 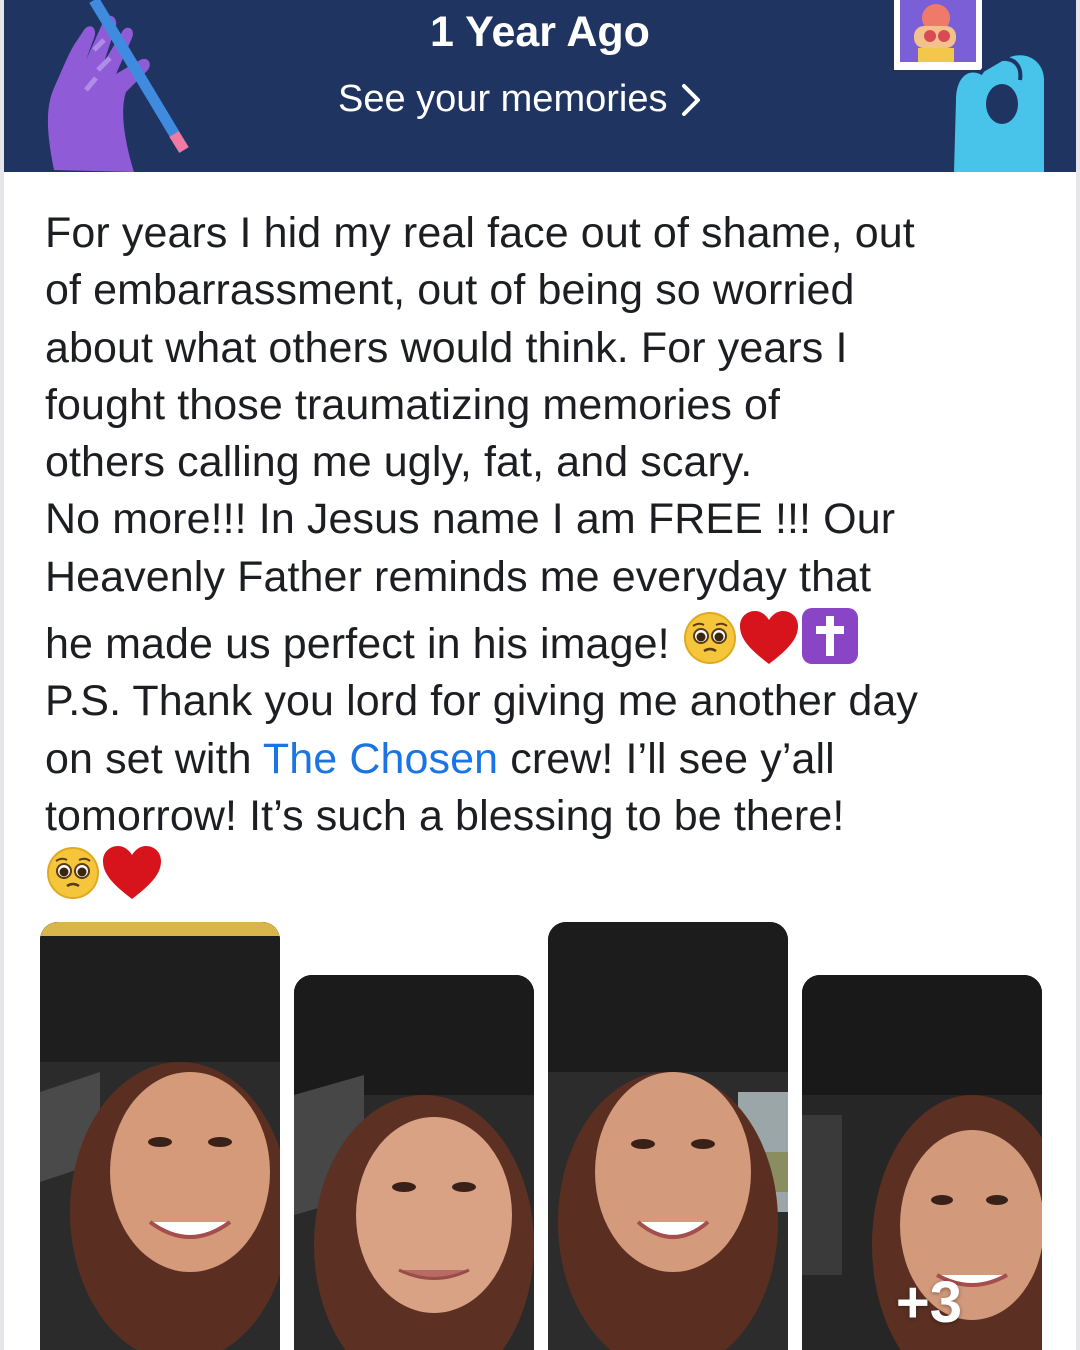 What do you see at coordinates (928, 1302) in the screenshot?
I see `more-photos-count: +3` at bounding box center [928, 1302].